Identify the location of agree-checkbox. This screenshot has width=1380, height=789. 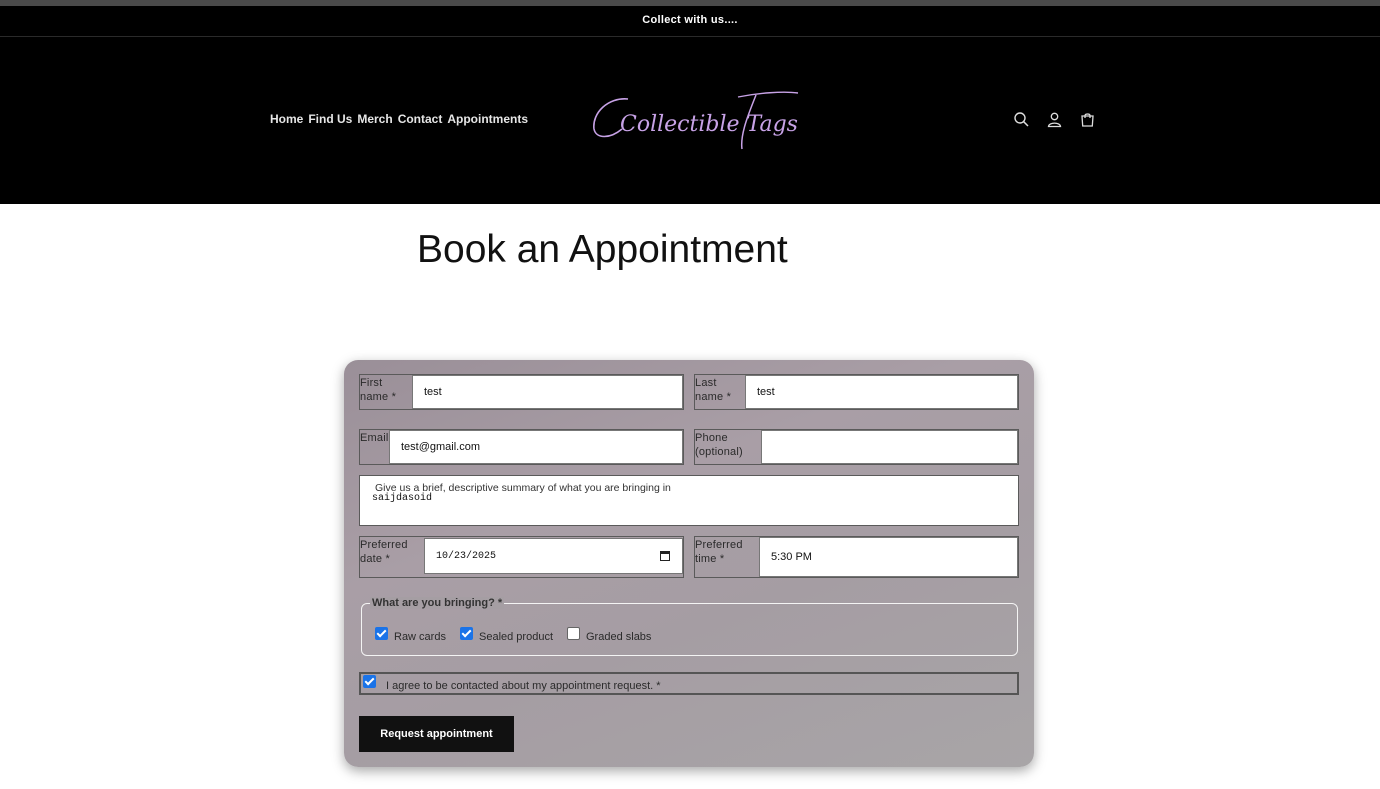
(369, 681).